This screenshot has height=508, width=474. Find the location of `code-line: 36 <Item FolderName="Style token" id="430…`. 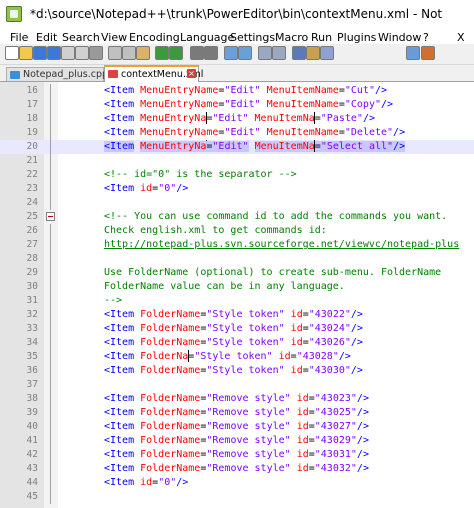

code-line: 36 <Item FolderName="Style token" id="430… is located at coordinates (237, 371).